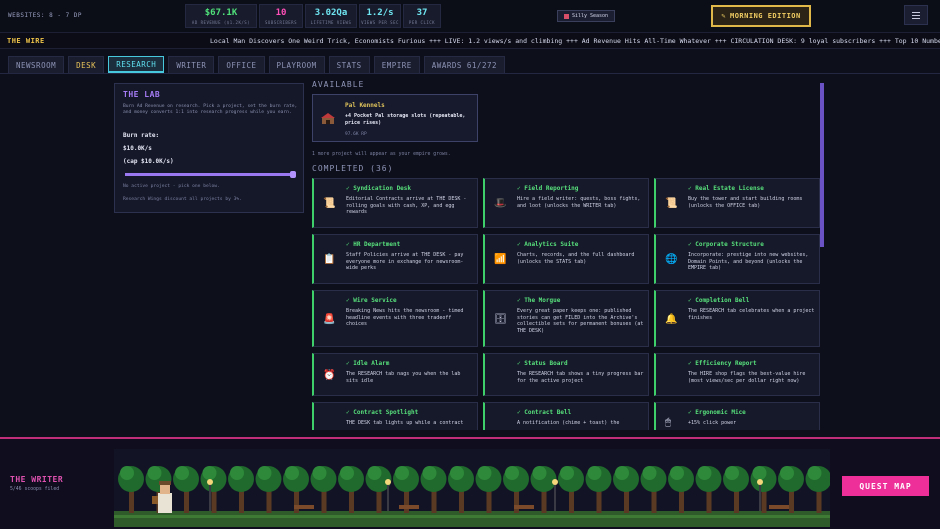 This screenshot has width=940, height=529. I want to click on tab-empire: EMPIRE, so click(396, 64).